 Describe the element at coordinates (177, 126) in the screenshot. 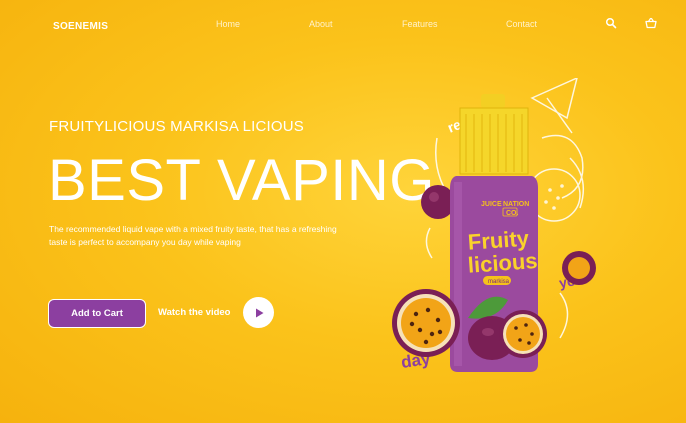

I see `hero-subtitle: FRUITYLICIOUS MARKISA LICIOUS` at that location.